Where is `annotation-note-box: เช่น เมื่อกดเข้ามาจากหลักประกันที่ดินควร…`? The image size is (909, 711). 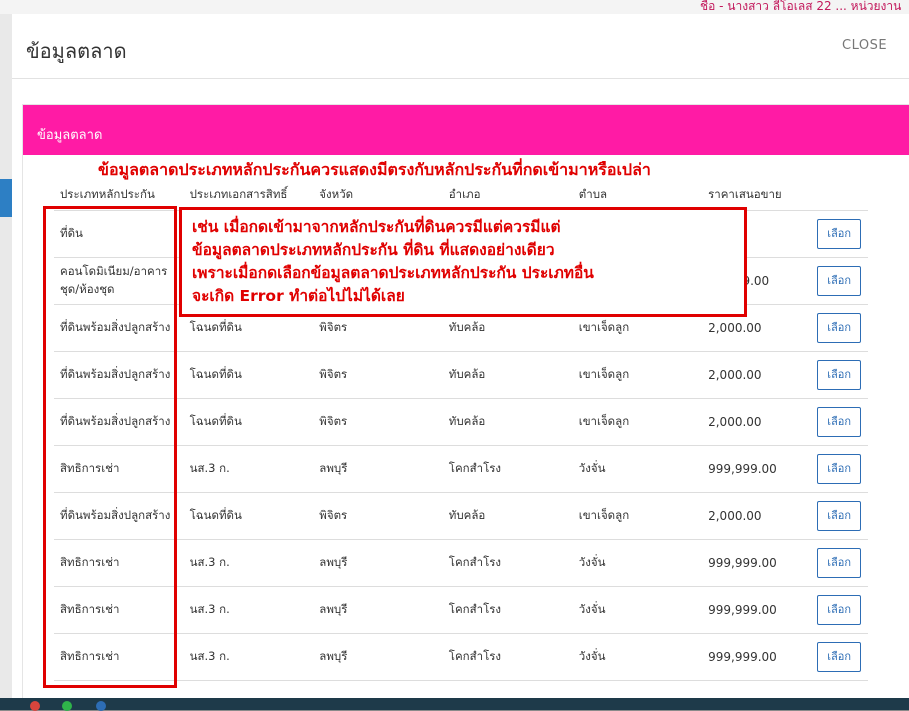 annotation-note-box: เช่น เมื่อกดเข้ามาจากหลักประกันที่ดินควร… is located at coordinates (463, 262).